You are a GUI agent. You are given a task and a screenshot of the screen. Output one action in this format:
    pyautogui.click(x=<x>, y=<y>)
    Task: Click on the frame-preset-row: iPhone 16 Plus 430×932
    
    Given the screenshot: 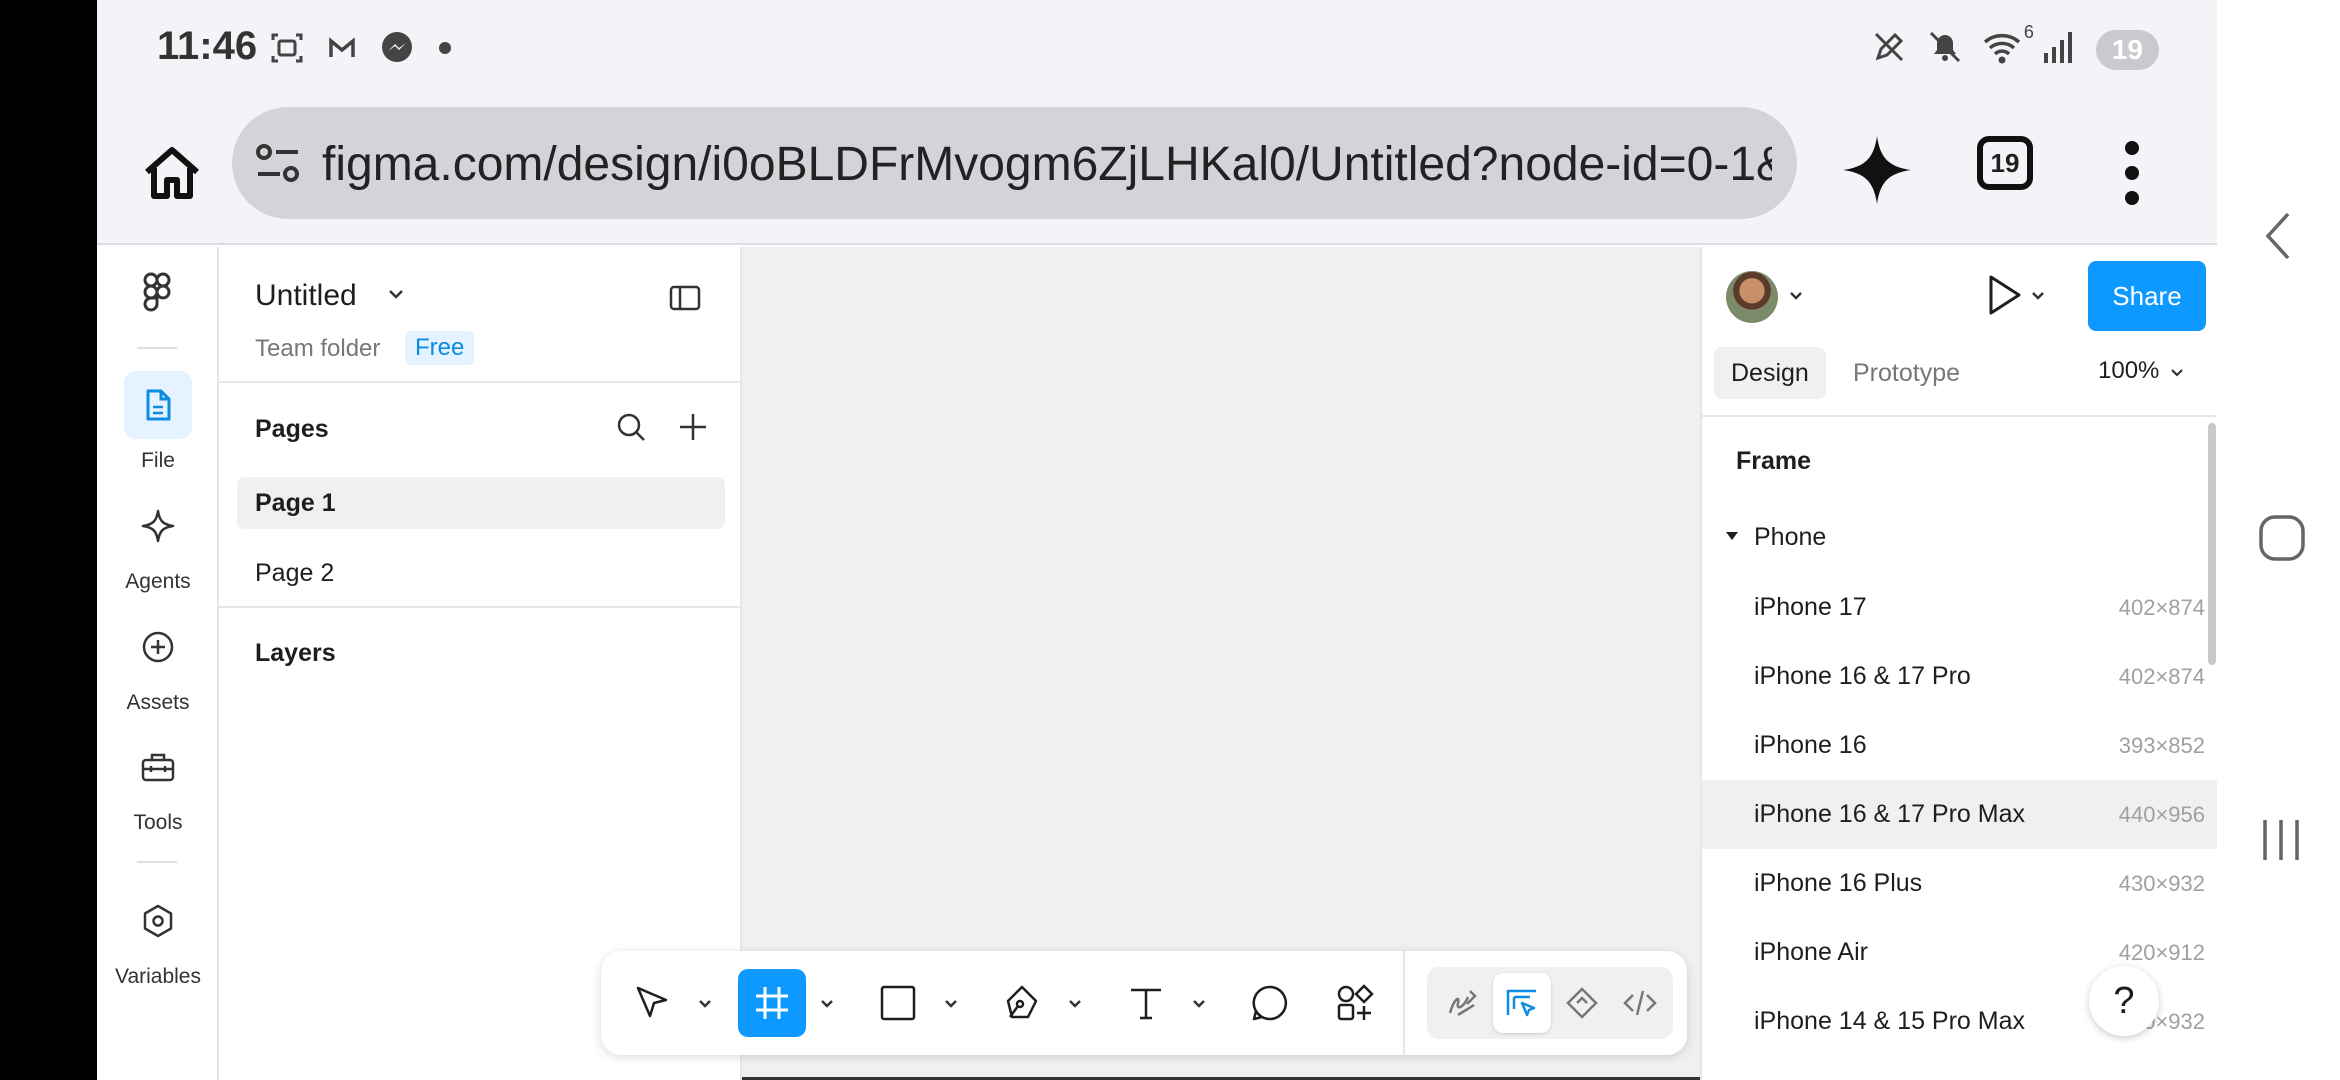 What is the action you would take?
    pyautogui.click(x=1959, y=883)
    